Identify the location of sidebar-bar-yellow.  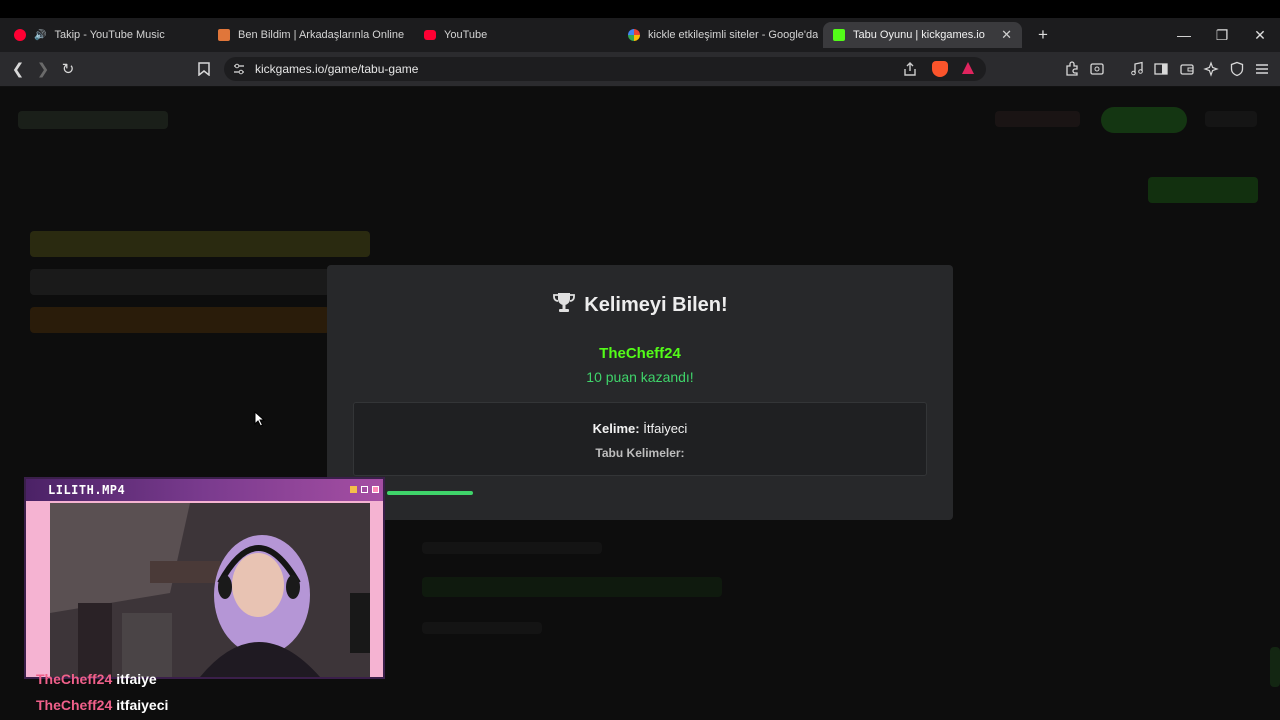
(200, 244).